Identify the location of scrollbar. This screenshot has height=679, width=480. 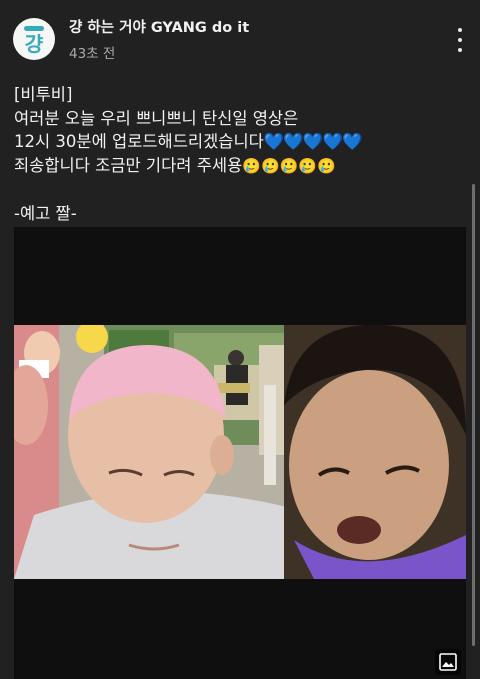
(473, 415).